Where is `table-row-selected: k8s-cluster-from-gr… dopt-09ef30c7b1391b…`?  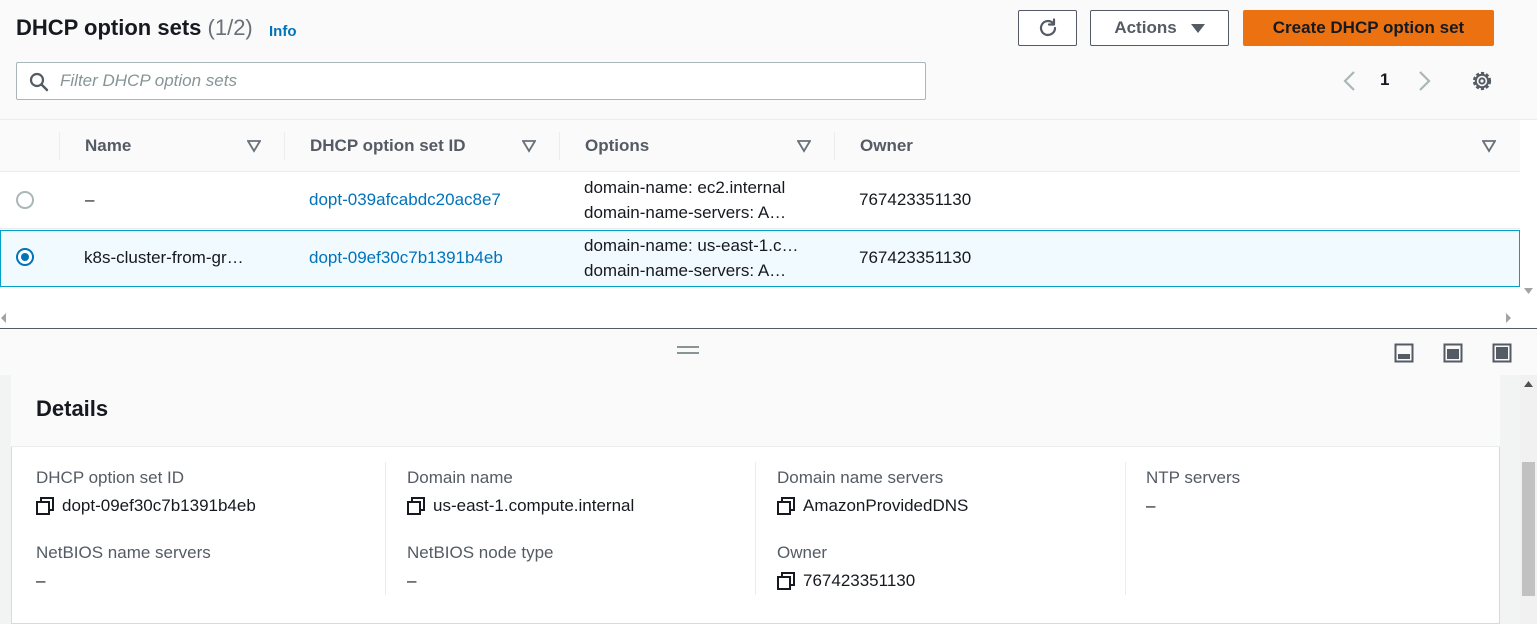
table-row-selected: k8s-cluster-from-gr… dopt-09ef30c7b1391b… is located at coordinates (760, 258).